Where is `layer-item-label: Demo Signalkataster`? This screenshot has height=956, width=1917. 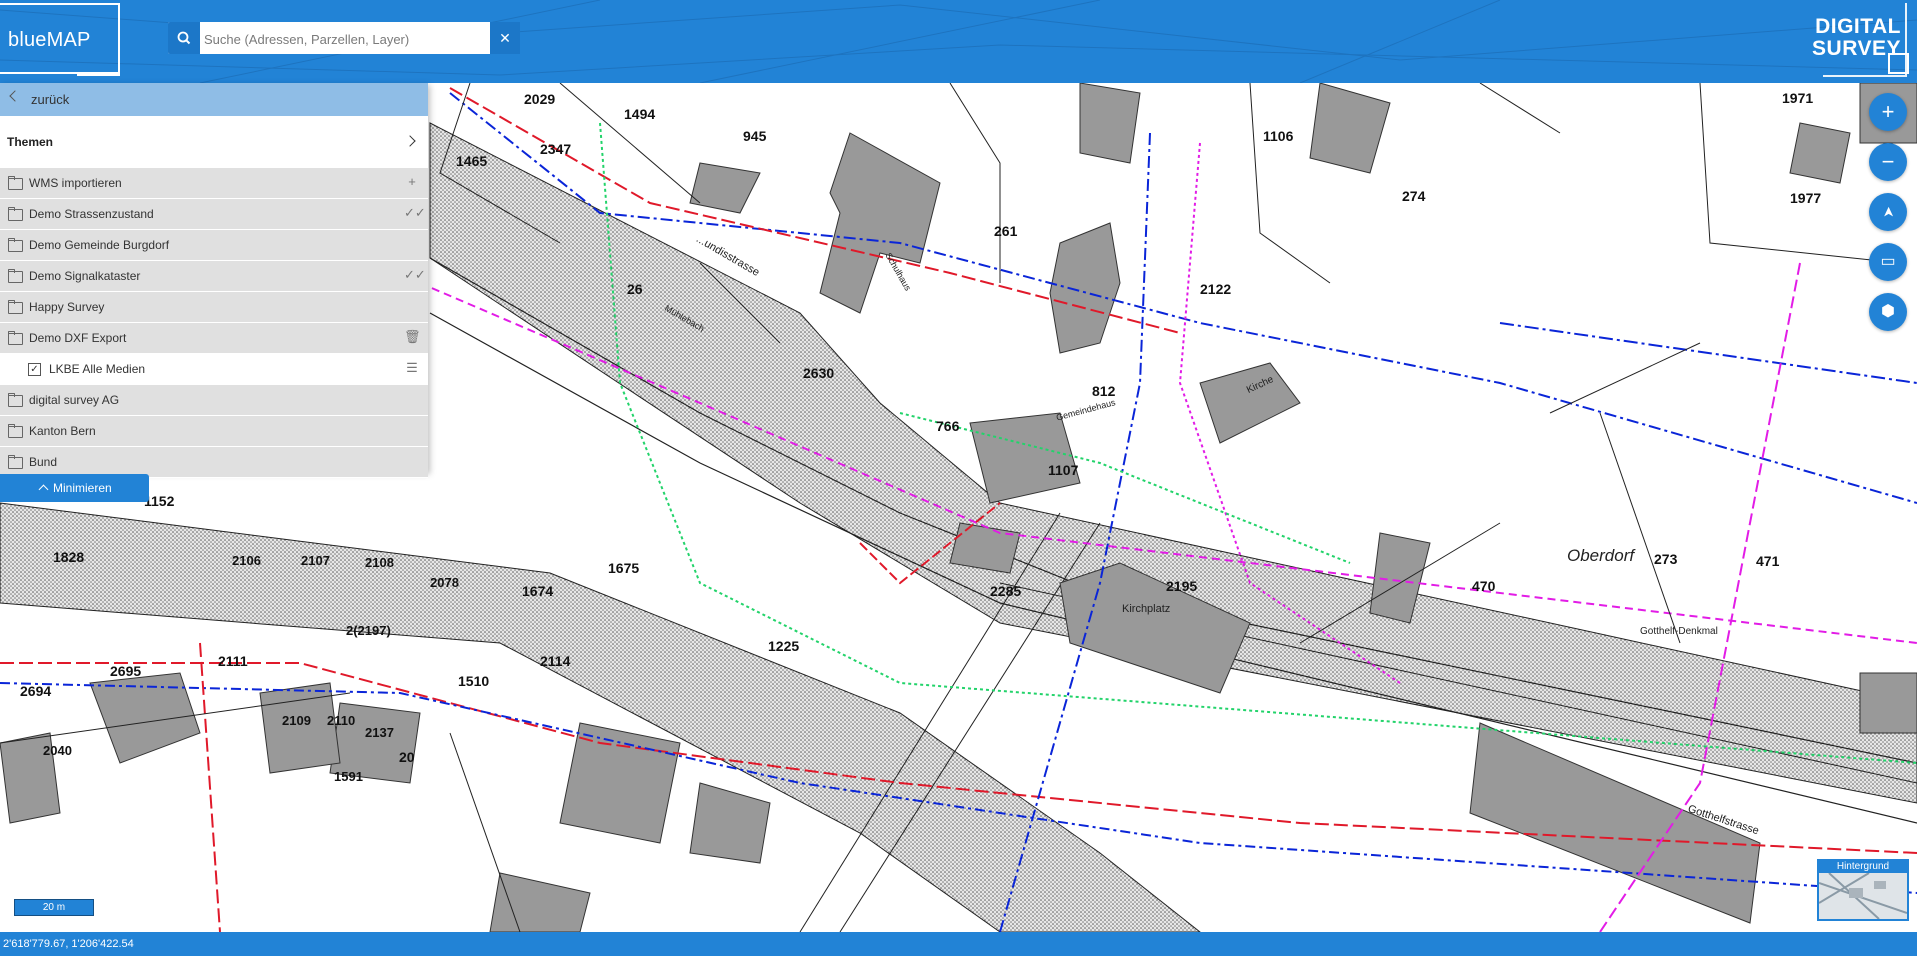 layer-item-label: Demo Signalkataster is located at coordinates (85, 276).